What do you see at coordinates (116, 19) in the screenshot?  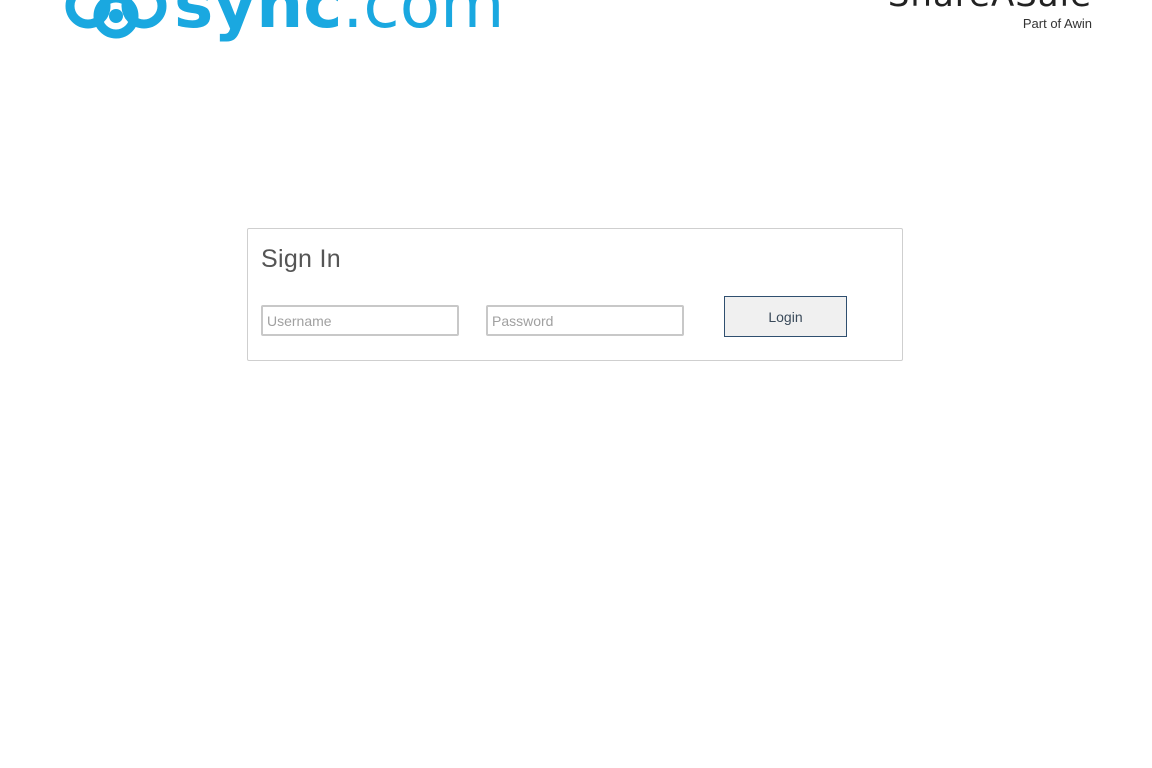 I see `sync-logo-mark-icon` at bounding box center [116, 19].